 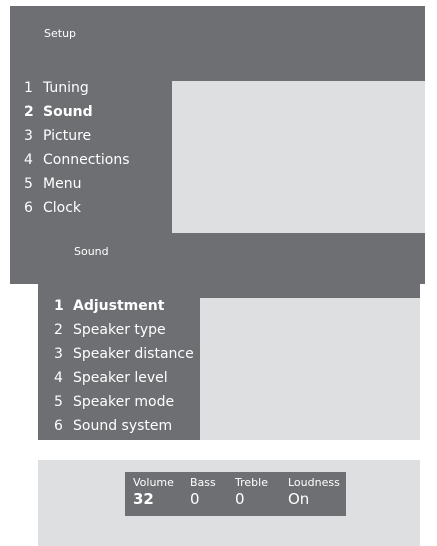 What do you see at coordinates (143, 499) in the screenshot?
I see `volume-value: 32` at bounding box center [143, 499].